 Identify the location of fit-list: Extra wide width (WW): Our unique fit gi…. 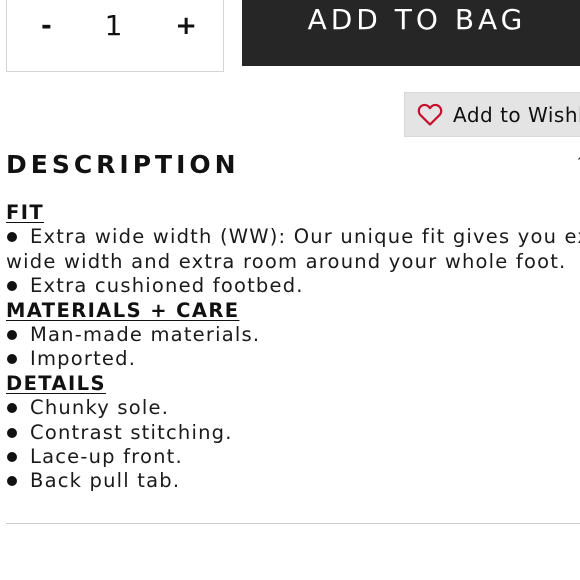
(293, 261).